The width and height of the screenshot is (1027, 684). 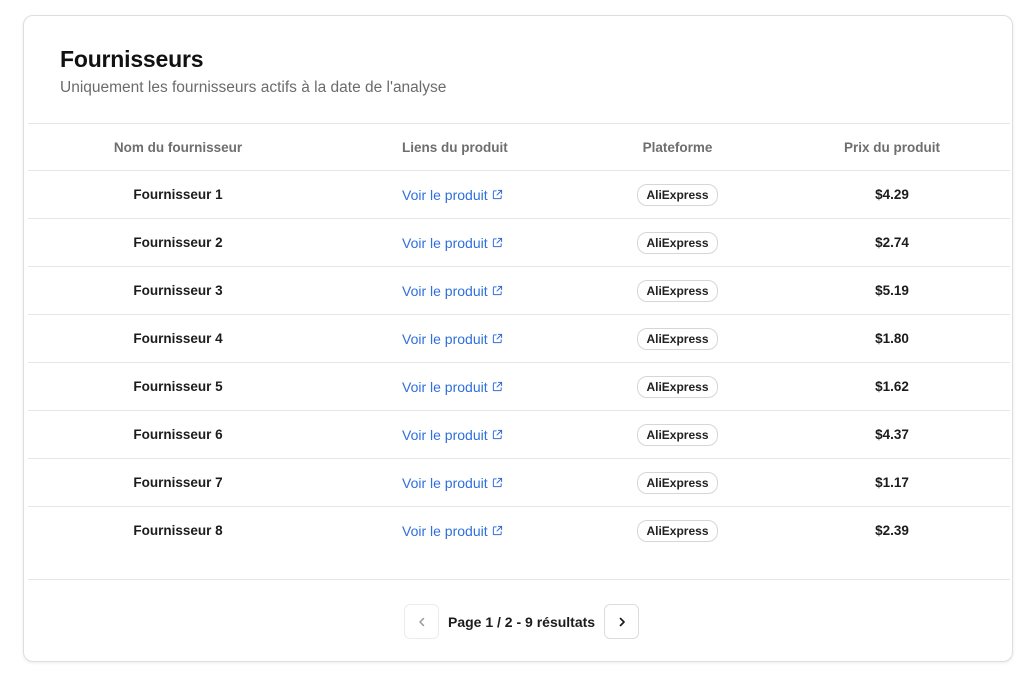 I want to click on supplier-name: Fournisseur 4, so click(x=178, y=338).